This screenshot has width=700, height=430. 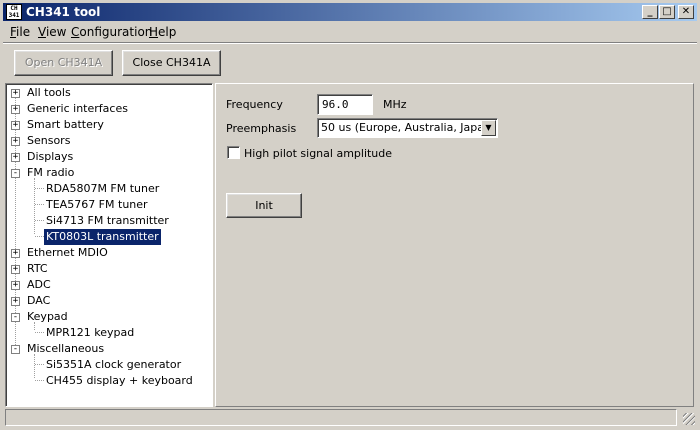 What do you see at coordinates (261, 128) in the screenshot?
I see `preemphasis-label: Preemphasis` at bounding box center [261, 128].